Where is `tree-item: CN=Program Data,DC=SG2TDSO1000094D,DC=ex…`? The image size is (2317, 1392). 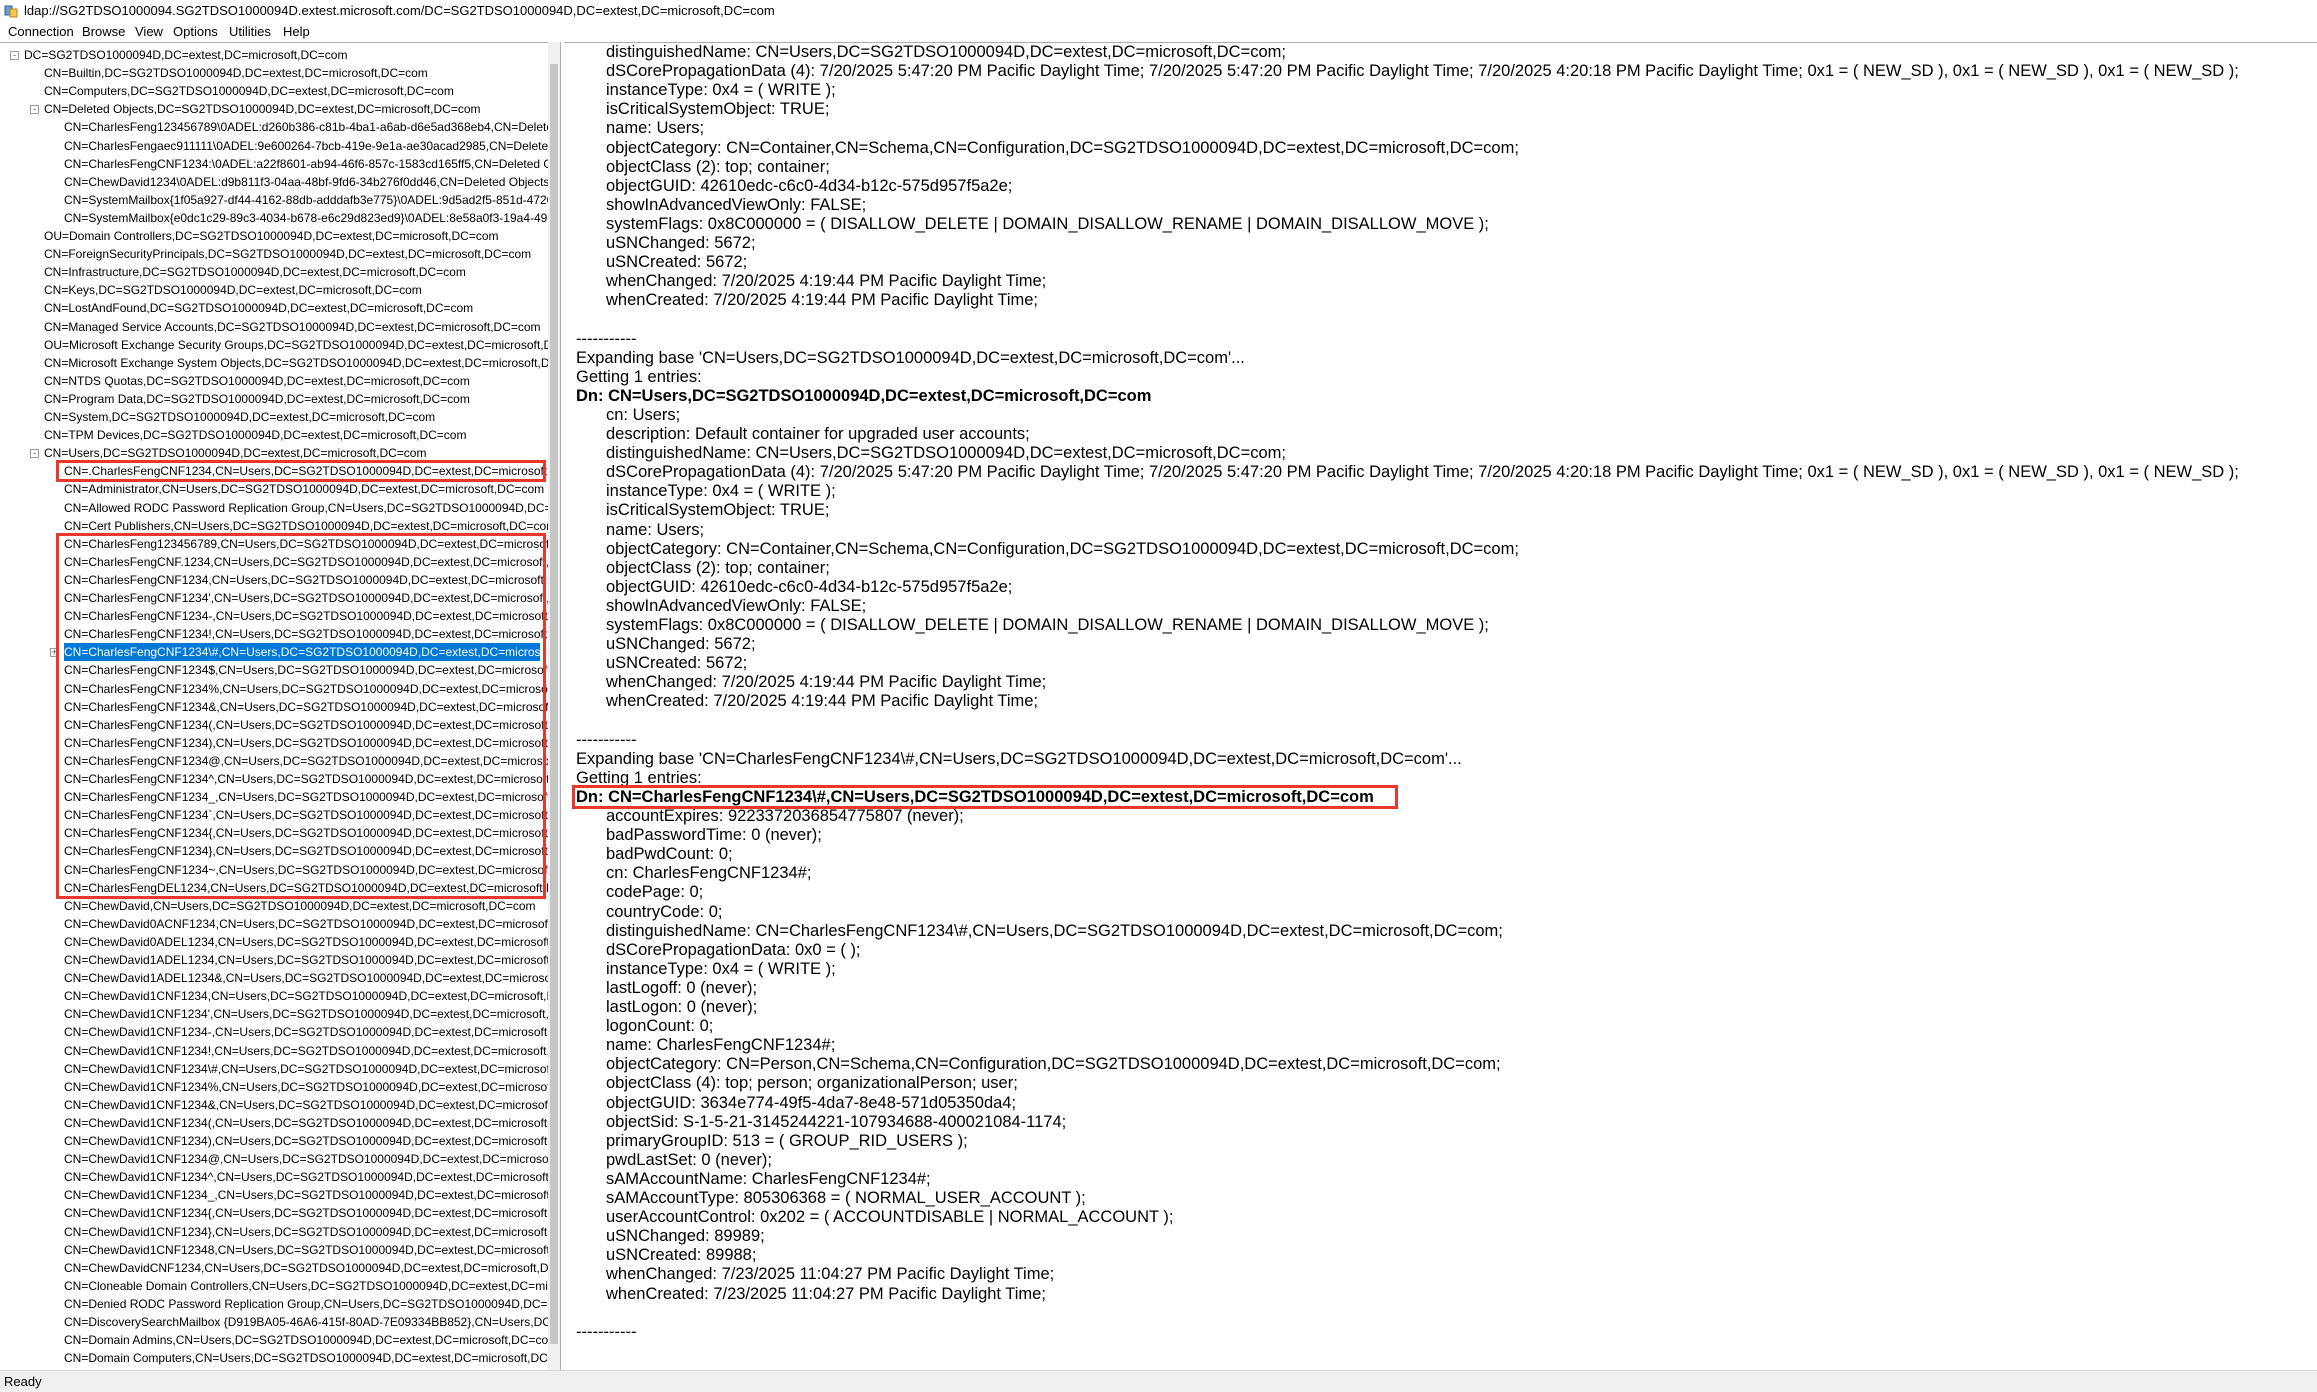
tree-item: CN=Program Data,DC=SG2TDSO1000094D,DC=ex… is located at coordinates (257, 399).